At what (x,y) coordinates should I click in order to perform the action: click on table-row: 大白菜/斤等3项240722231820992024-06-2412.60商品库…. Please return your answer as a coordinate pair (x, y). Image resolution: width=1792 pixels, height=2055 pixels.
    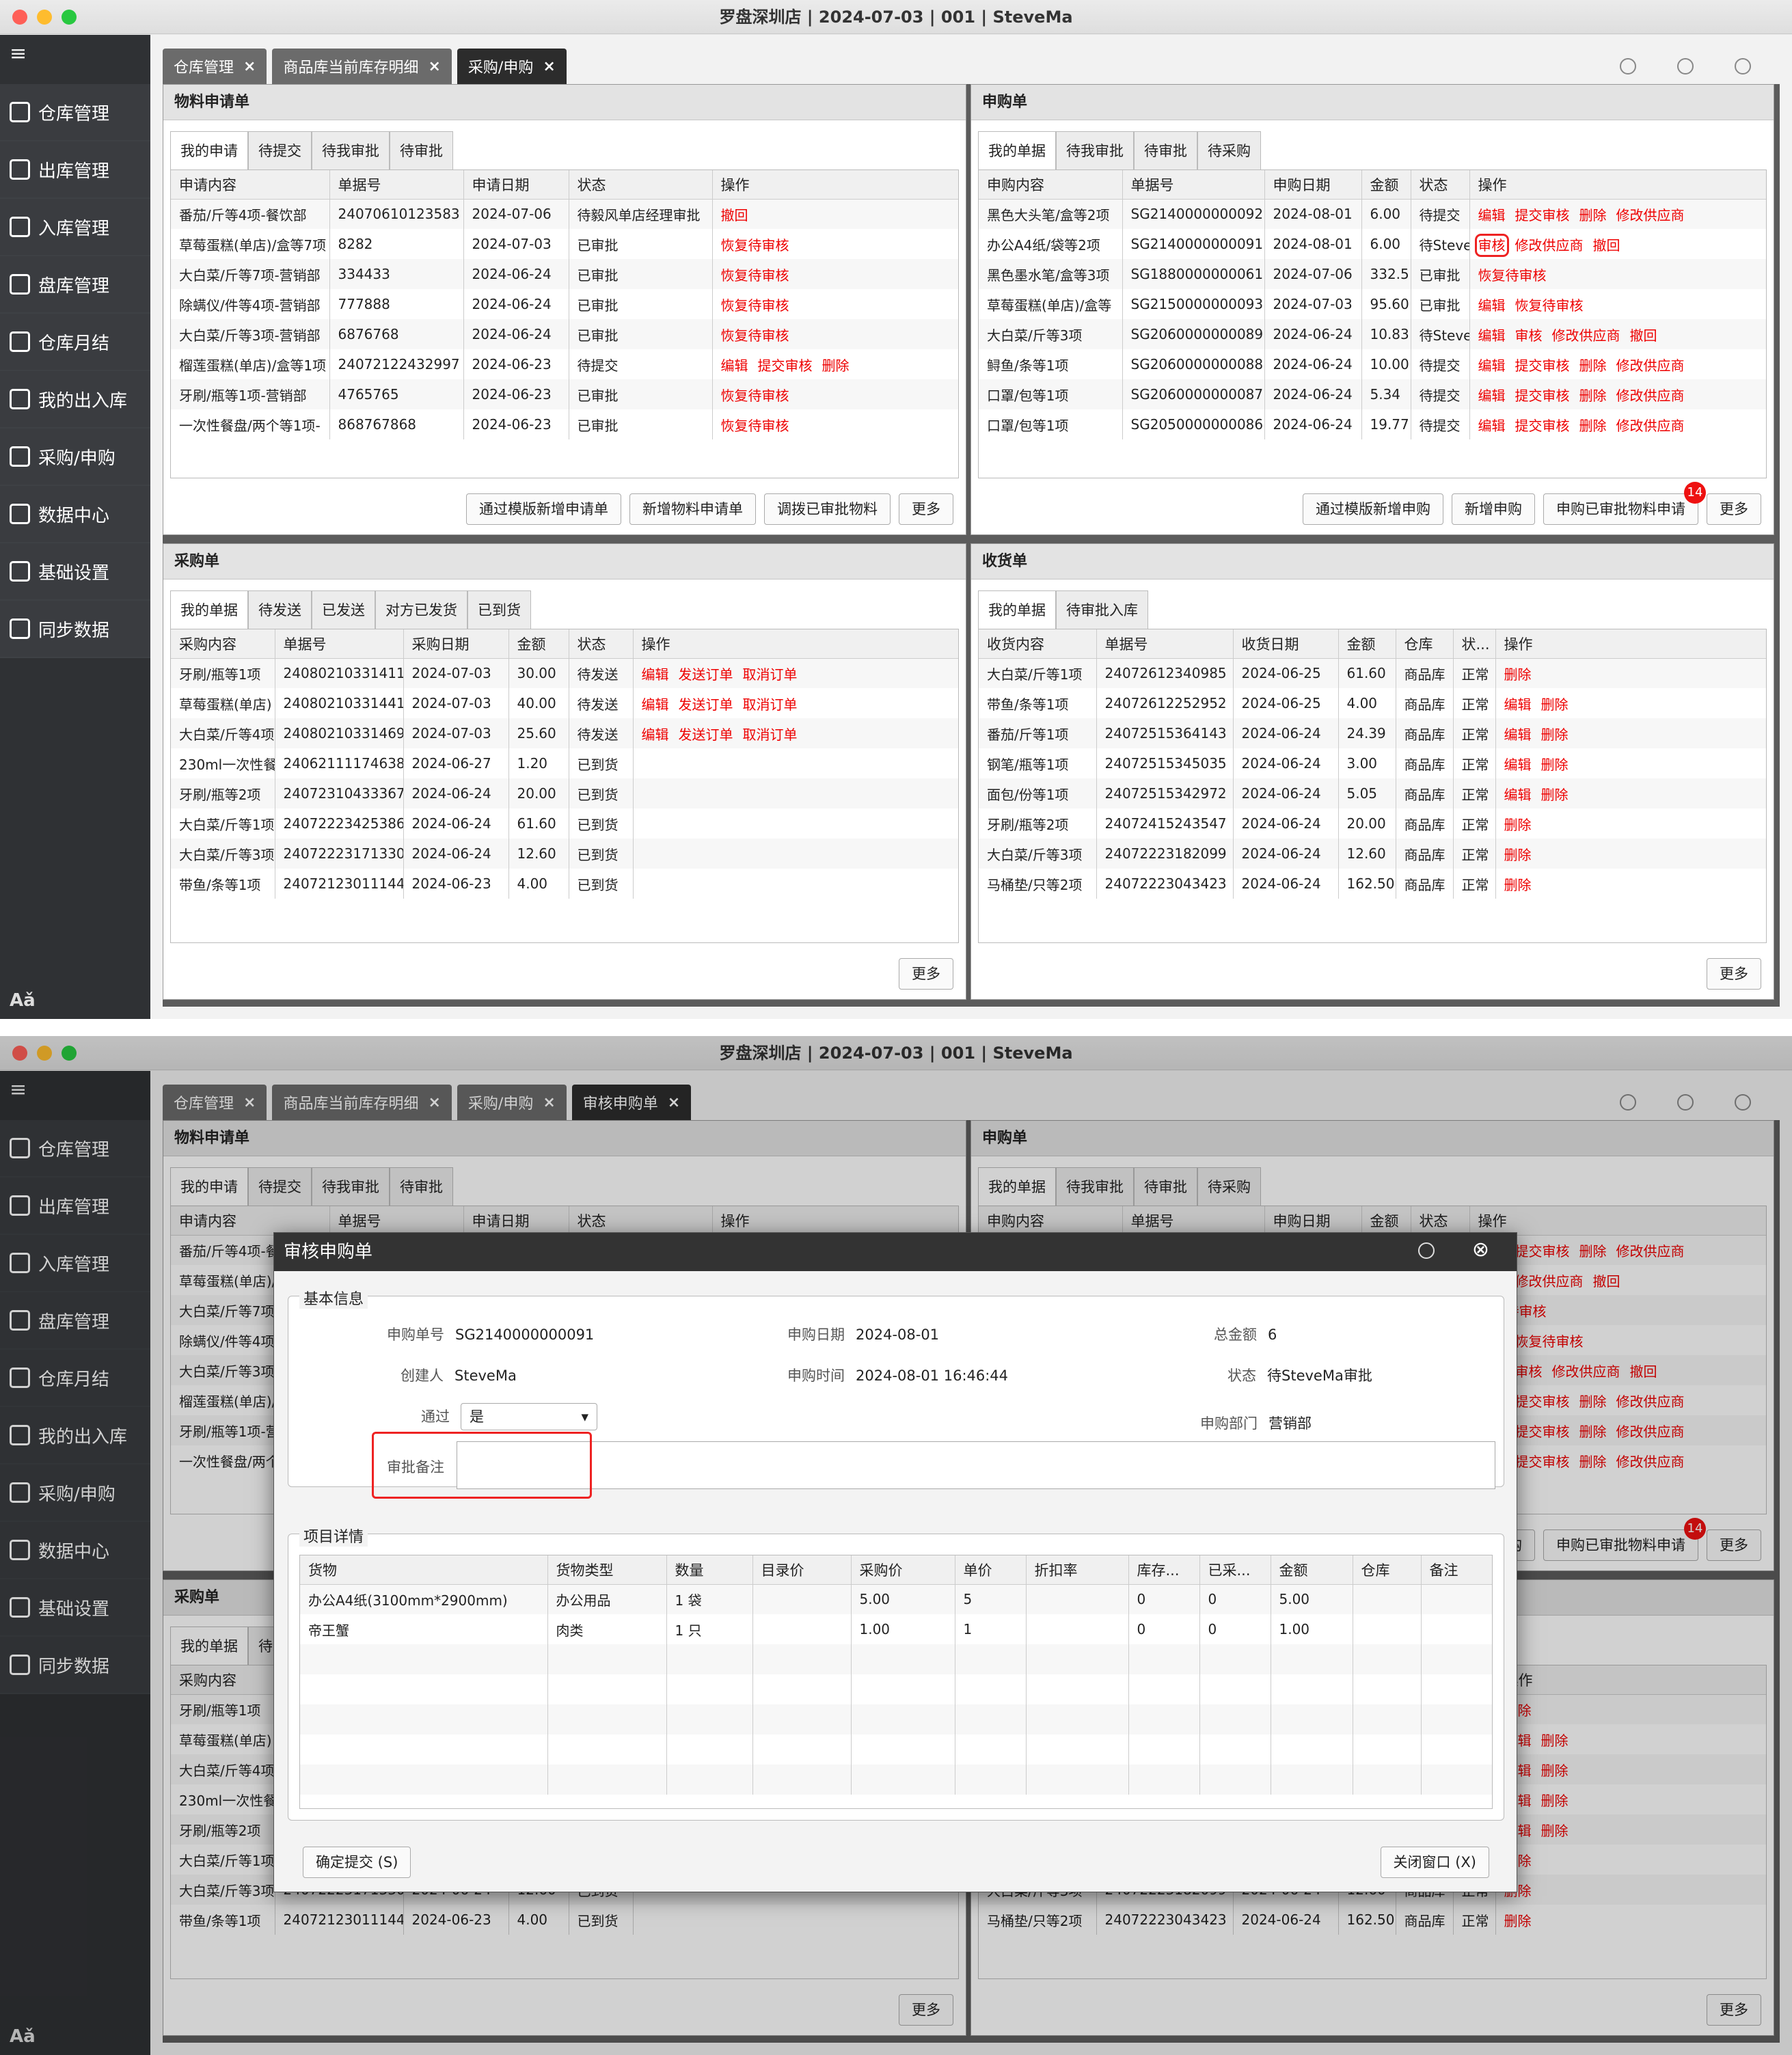
    Looking at the image, I should click on (1372, 854).